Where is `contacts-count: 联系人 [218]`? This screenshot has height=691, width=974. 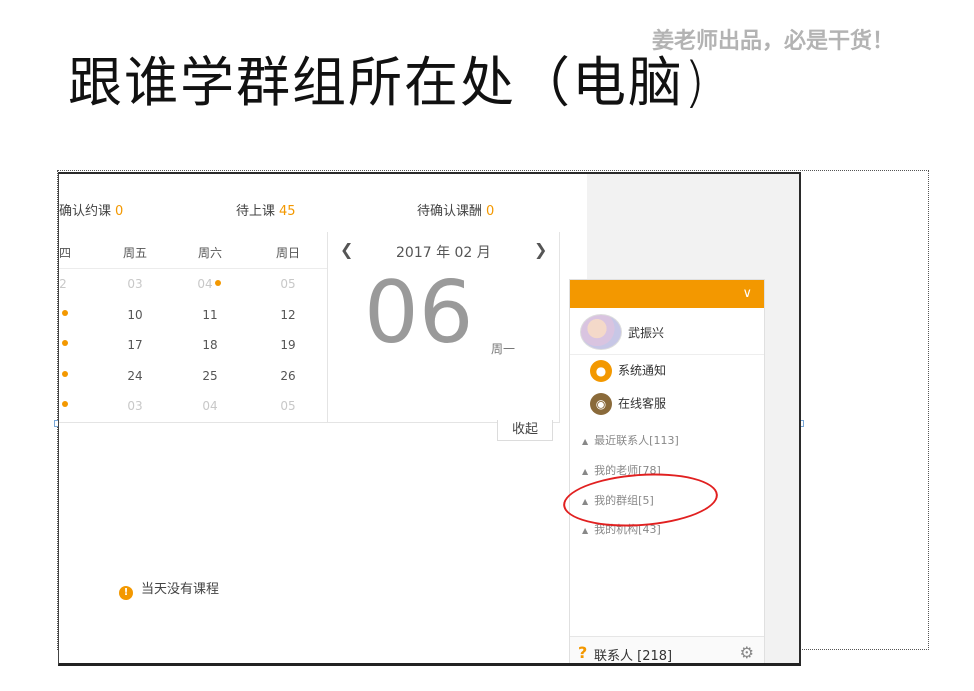 contacts-count: 联系人 [218] is located at coordinates (633, 654).